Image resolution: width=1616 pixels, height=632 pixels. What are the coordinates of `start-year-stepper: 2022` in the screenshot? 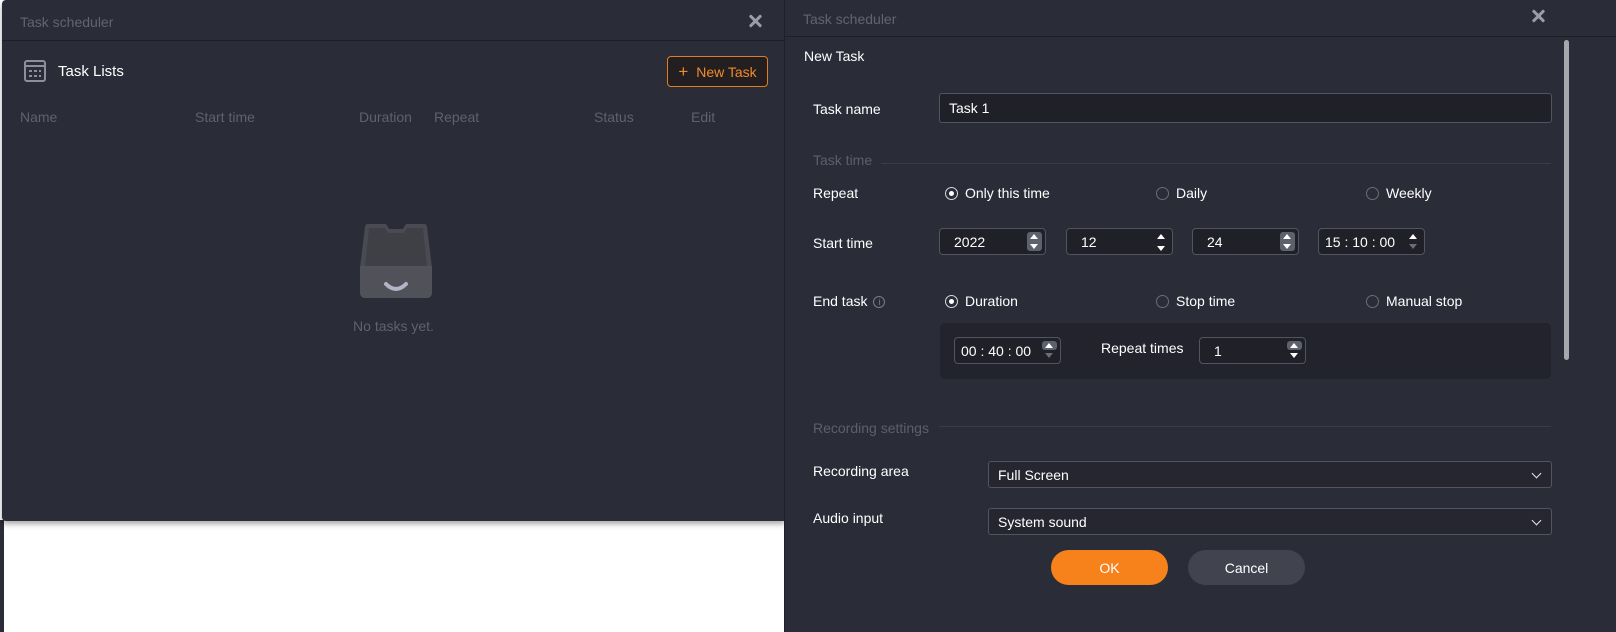 It's located at (992, 241).